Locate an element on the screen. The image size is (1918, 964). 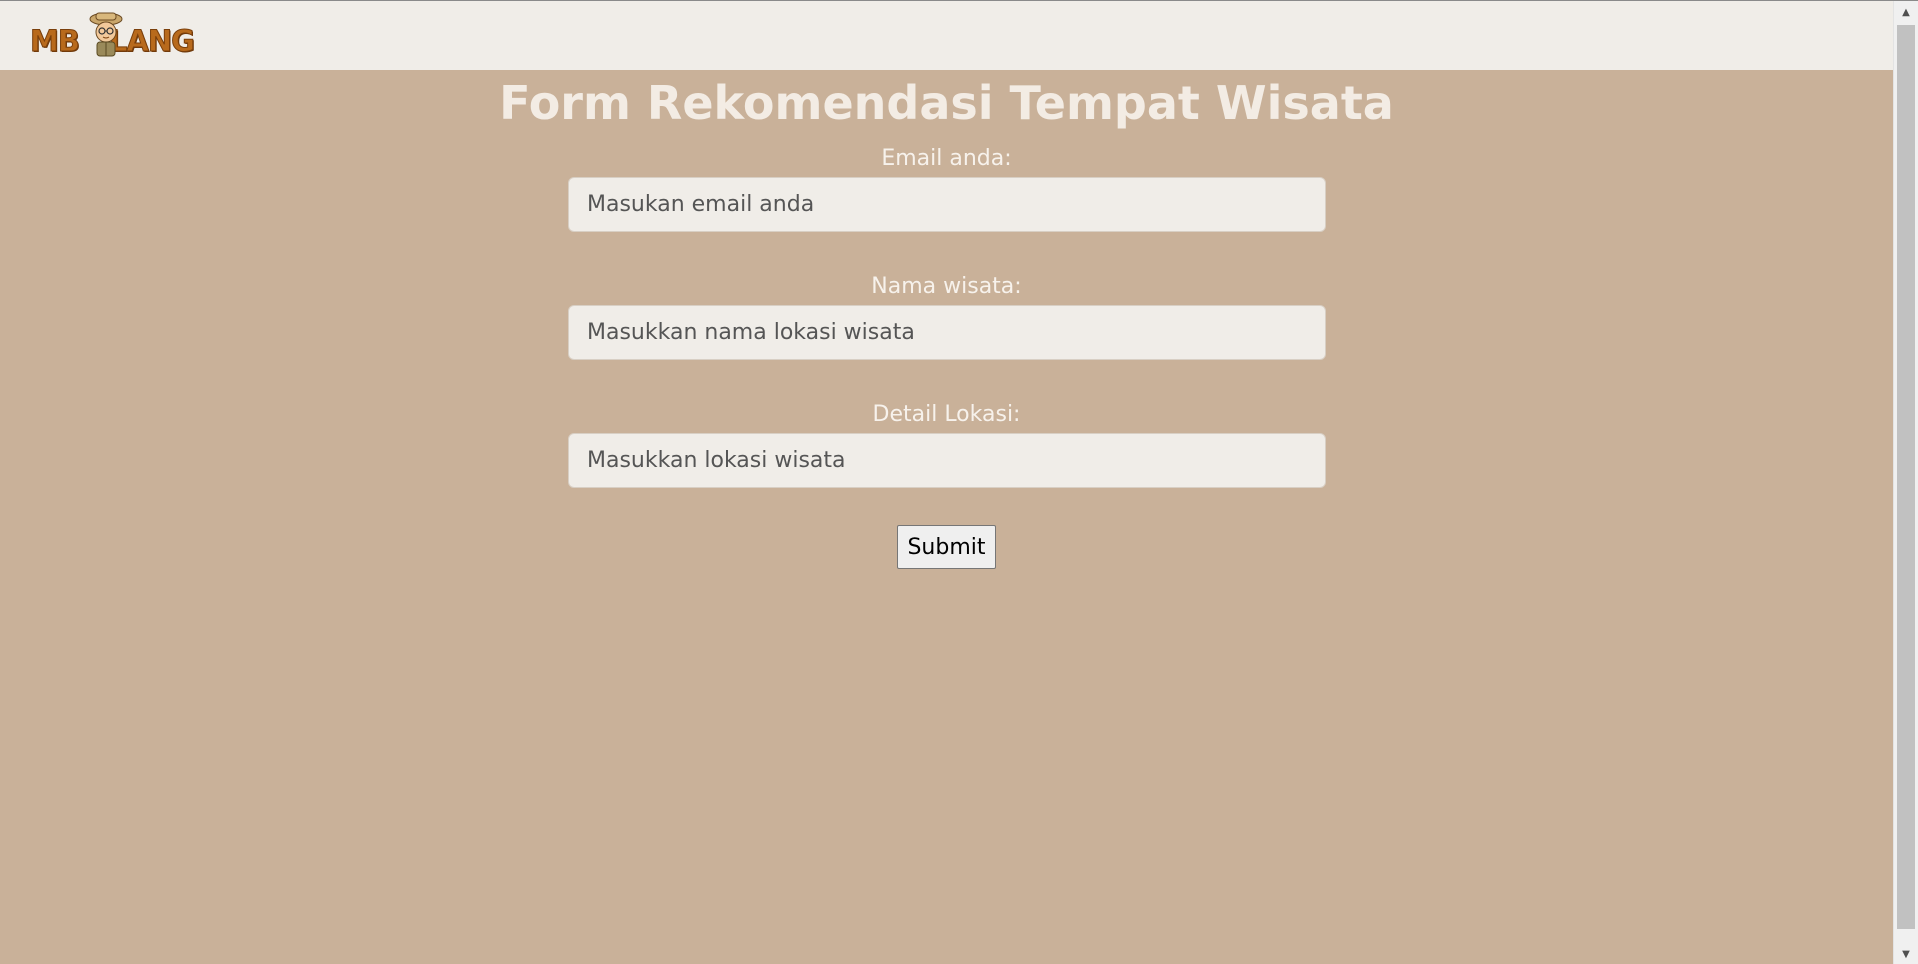
email-label: Email anda: is located at coordinates (946, 158).